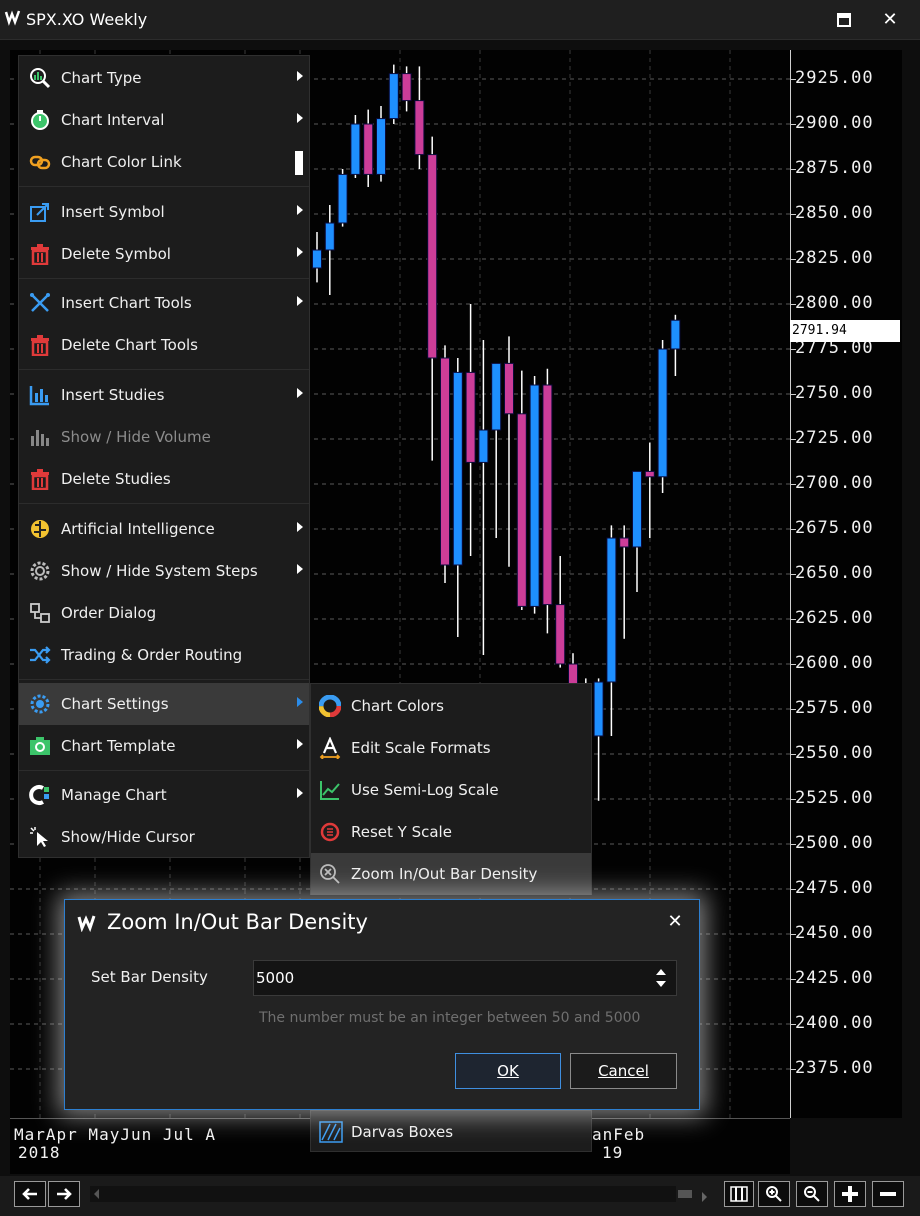 Image resolution: width=920 pixels, height=1216 pixels. Describe the element at coordinates (834, 798) in the screenshot. I see `y-axis-label: 2525.00` at that location.